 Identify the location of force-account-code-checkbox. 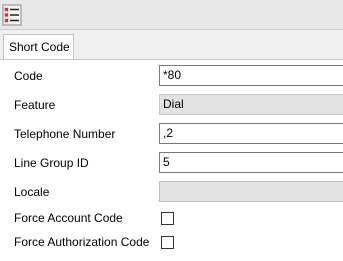
(167, 218).